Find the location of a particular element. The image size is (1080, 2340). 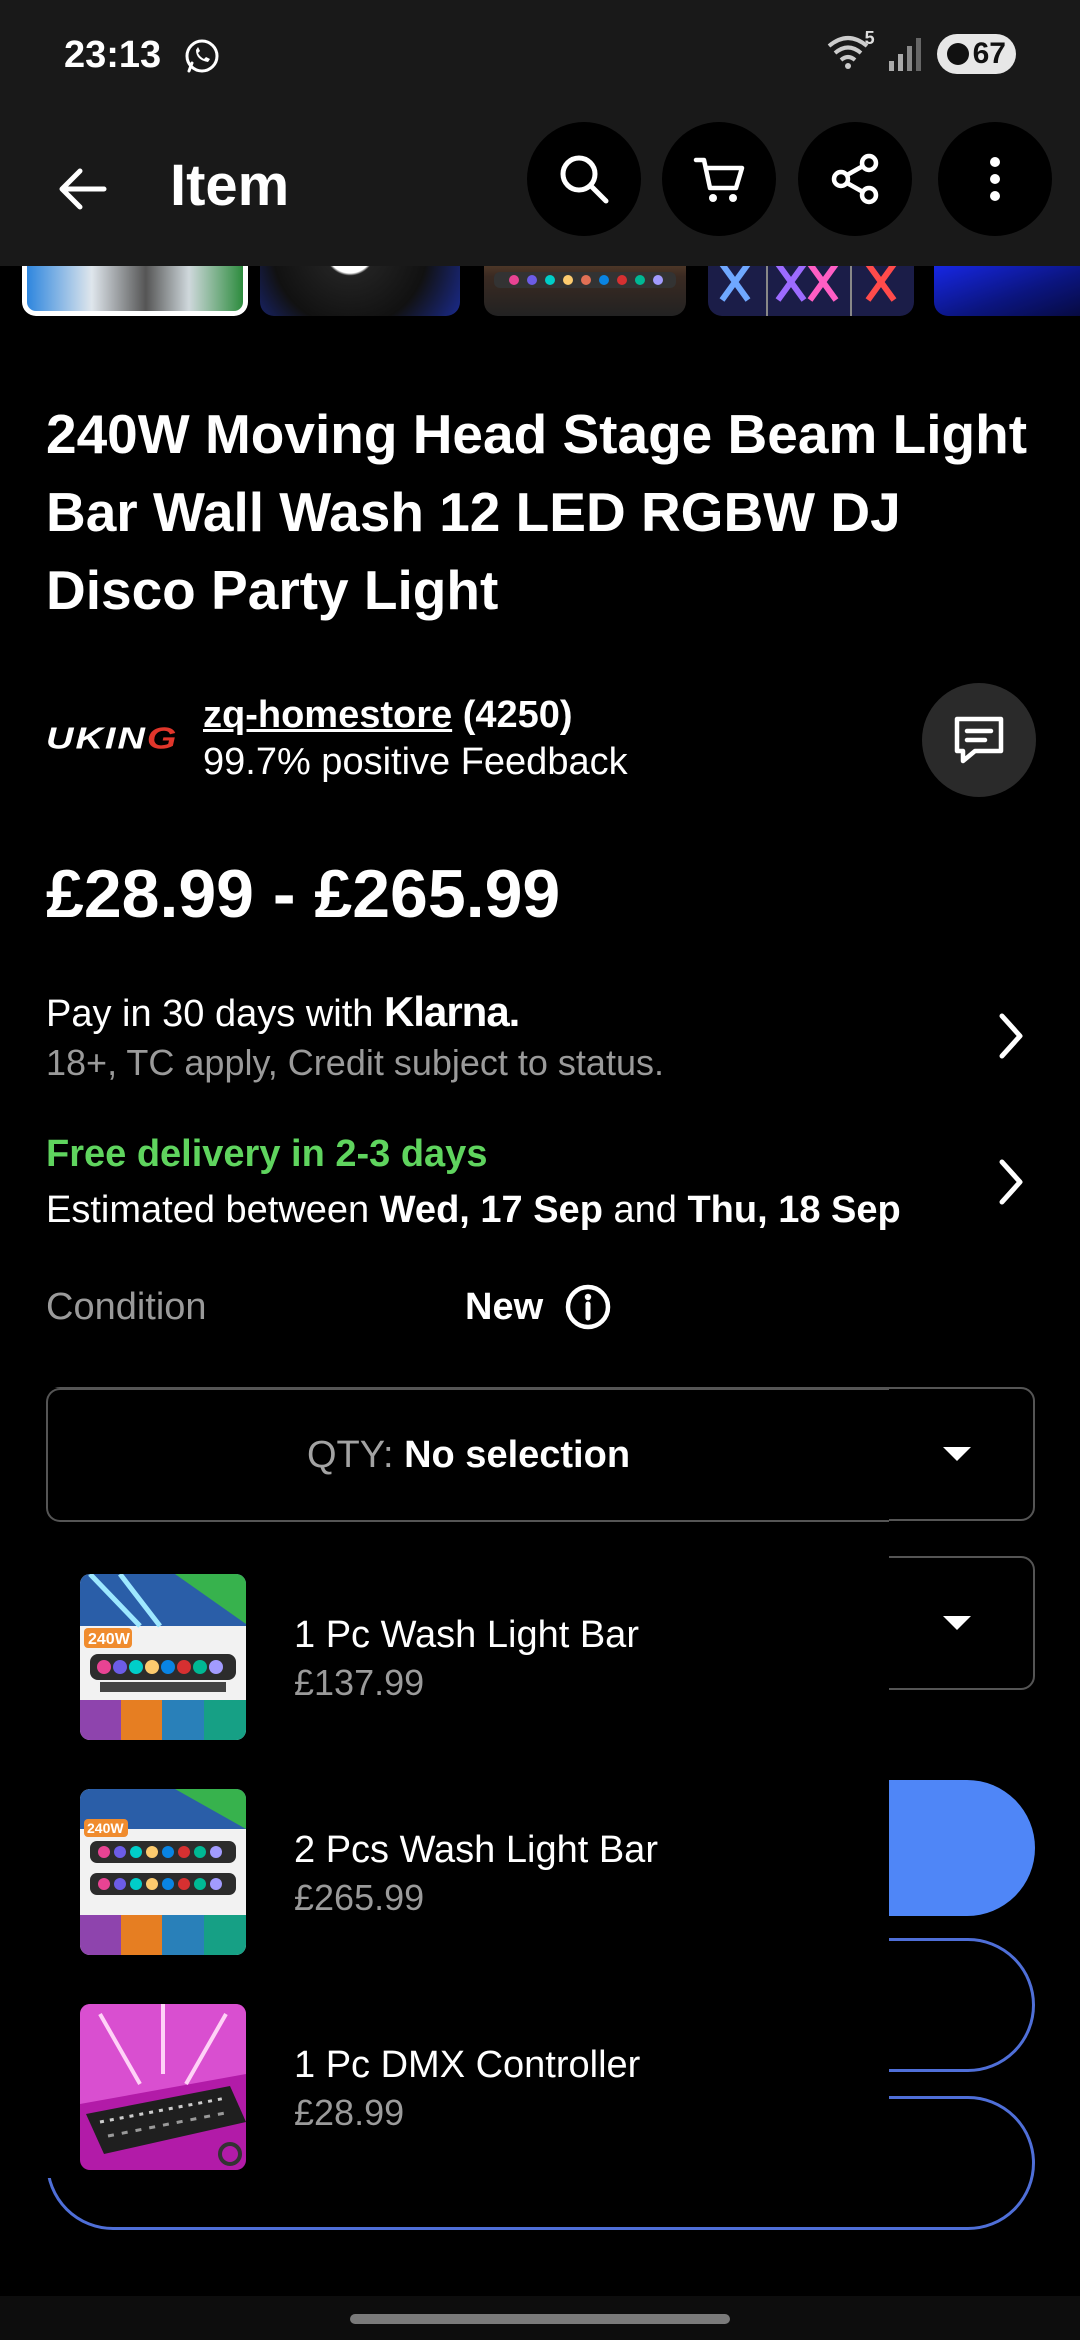

delivery-date-start: Wed, 17 Sep is located at coordinates (491, 1210).